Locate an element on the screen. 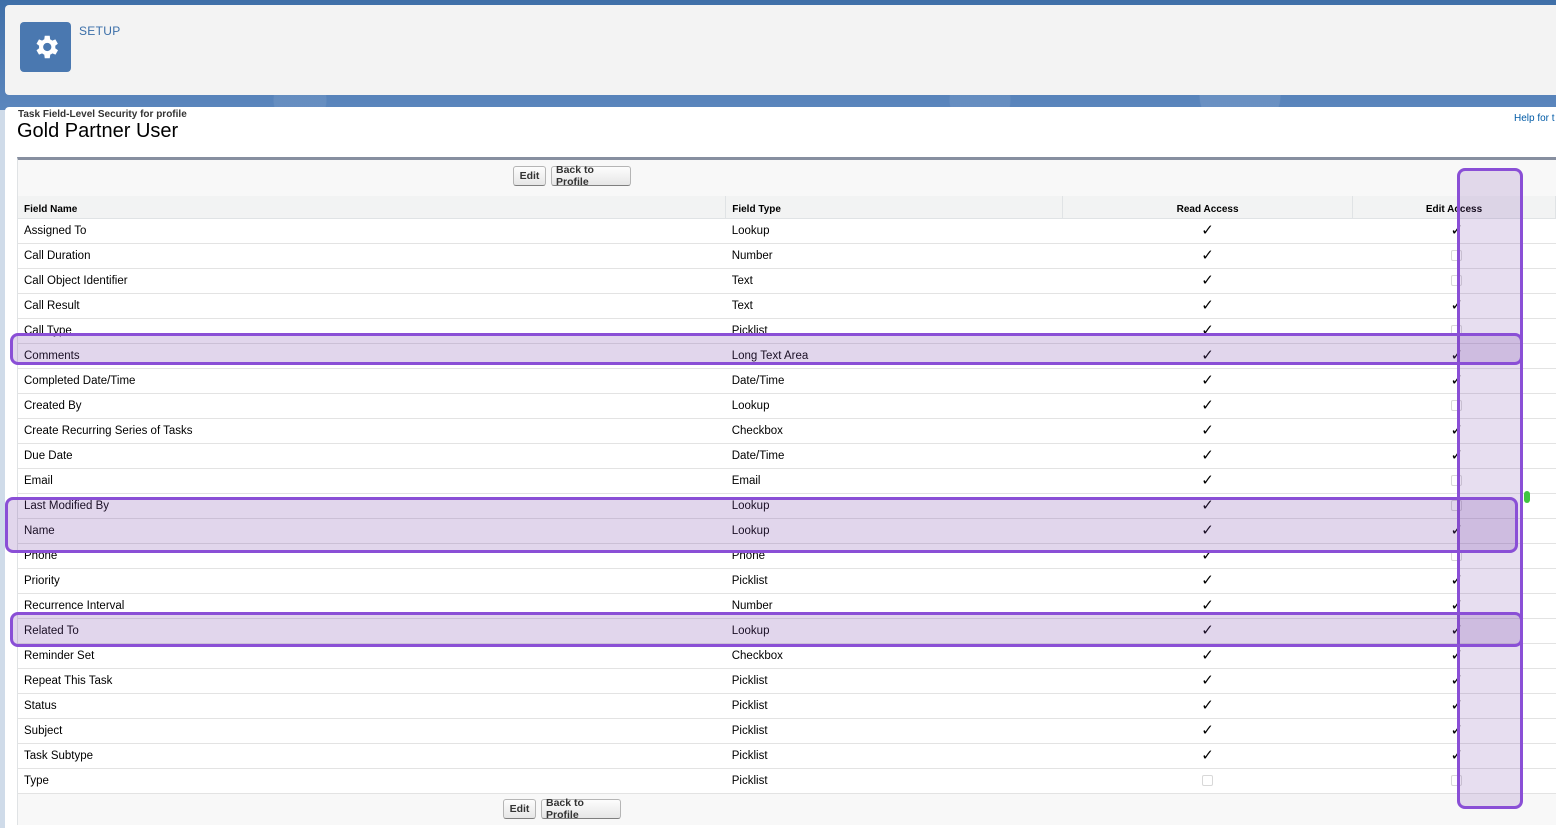 This screenshot has height=828, width=1556. field-name-cell: Create Recurring Series of Tasks is located at coordinates (372, 431).